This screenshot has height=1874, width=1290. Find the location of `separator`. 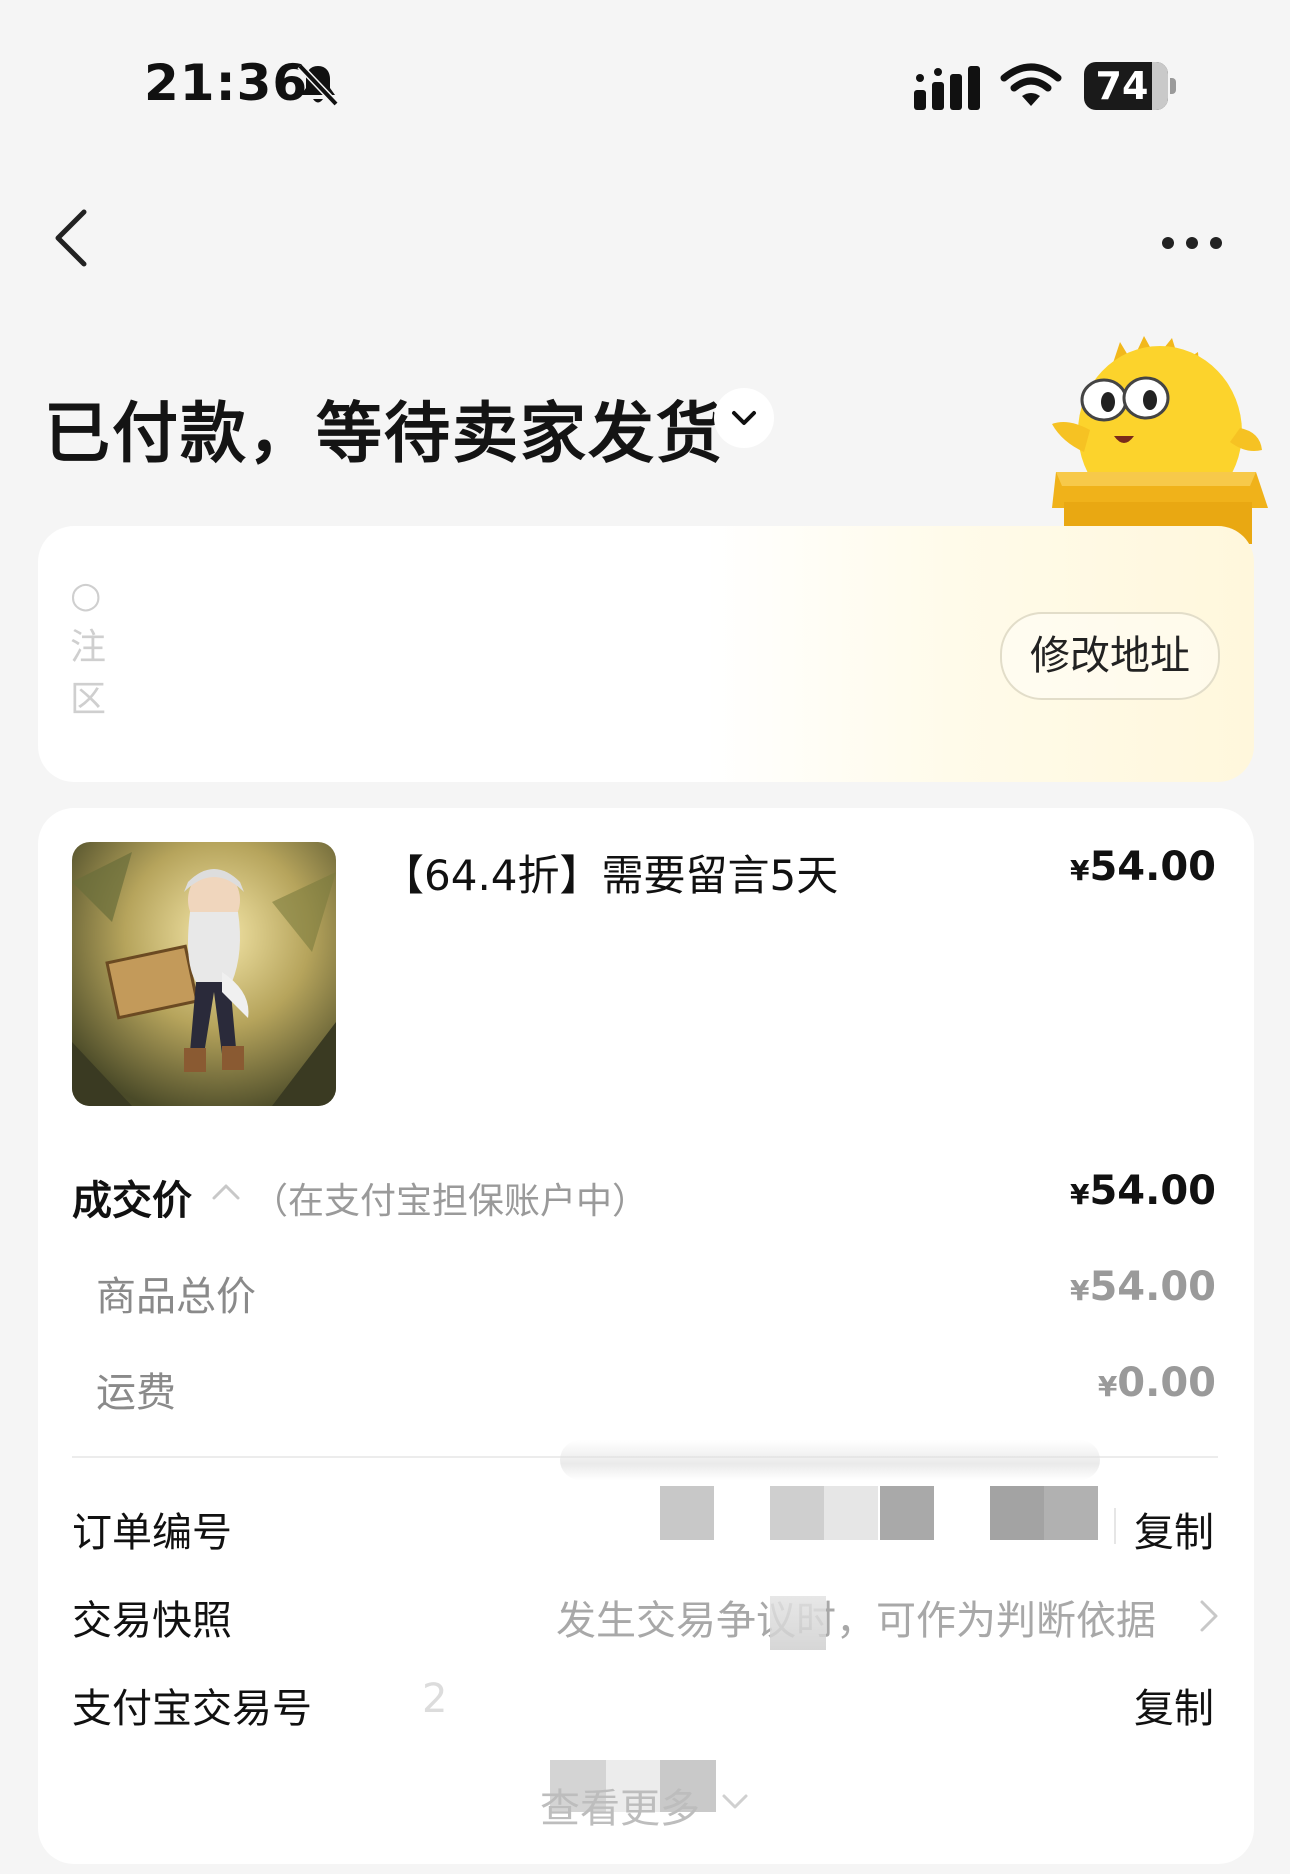

separator is located at coordinates (1115, 1526).